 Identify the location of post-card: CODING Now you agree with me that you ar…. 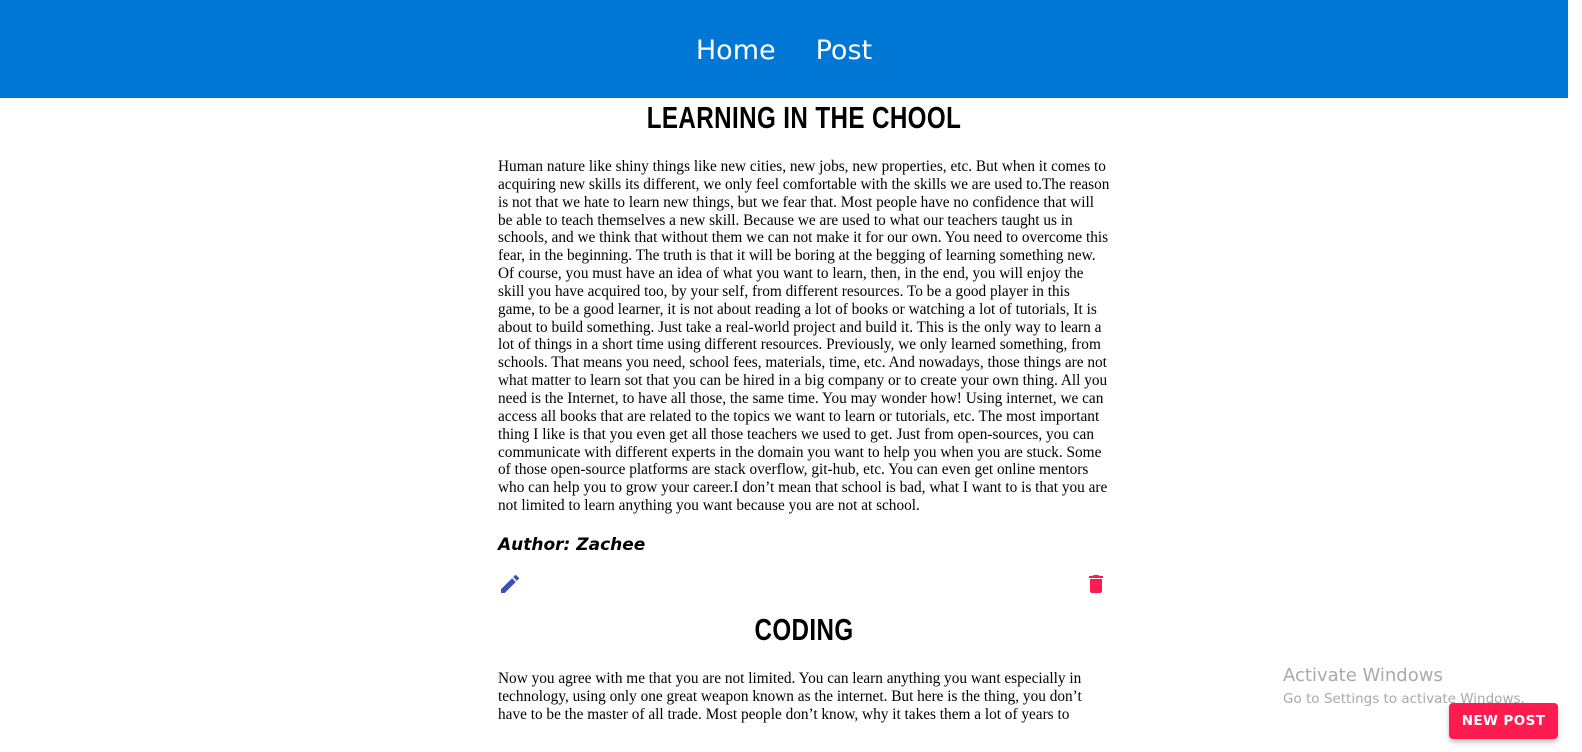
(804, 667).